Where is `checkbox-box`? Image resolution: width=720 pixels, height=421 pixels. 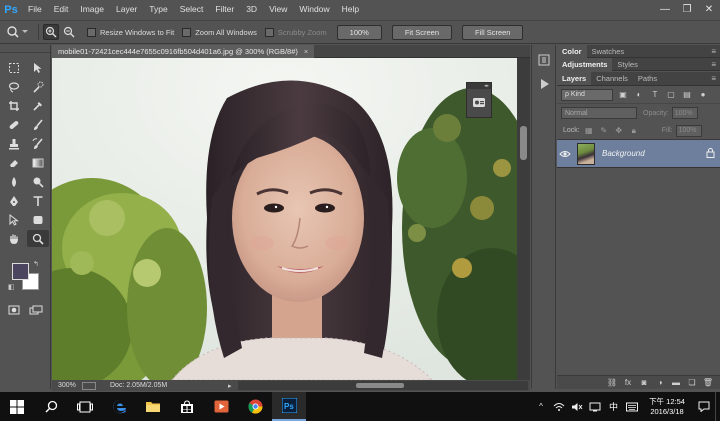
checkbox-box is located at coordinates (269, 32).